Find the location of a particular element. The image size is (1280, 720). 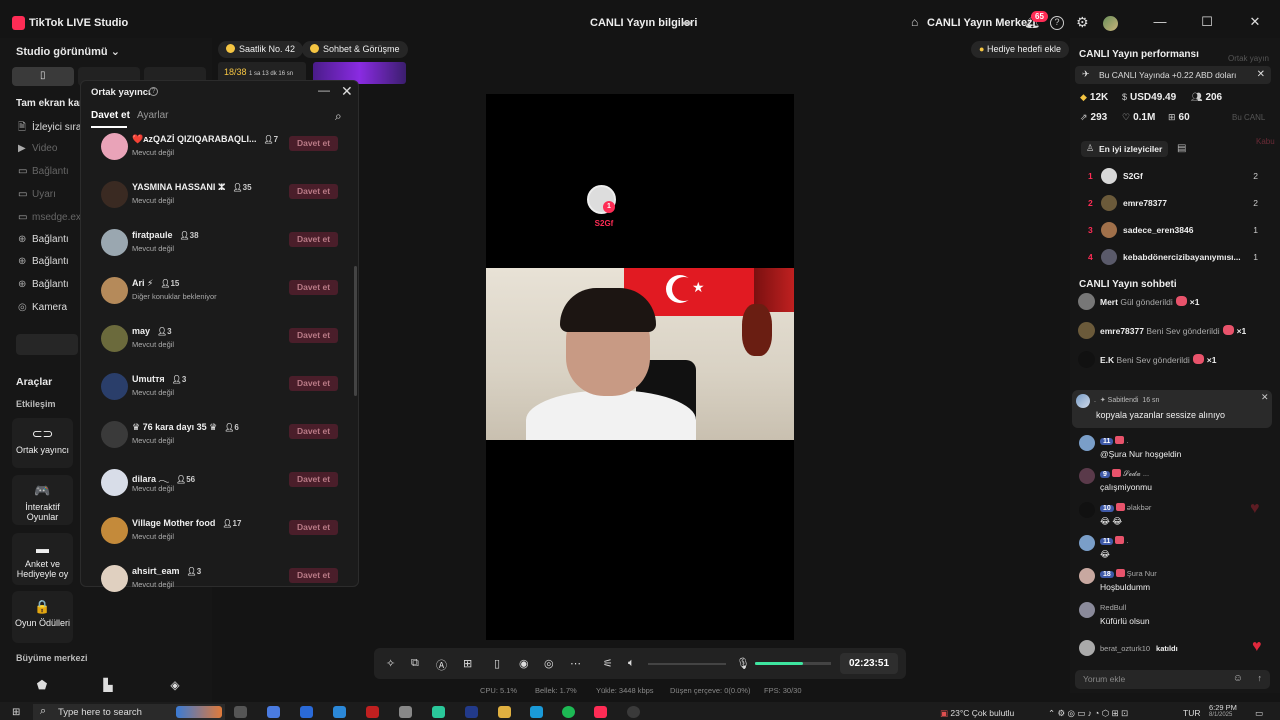

language-indicator: TUR is located at coordinates (1191, 713).